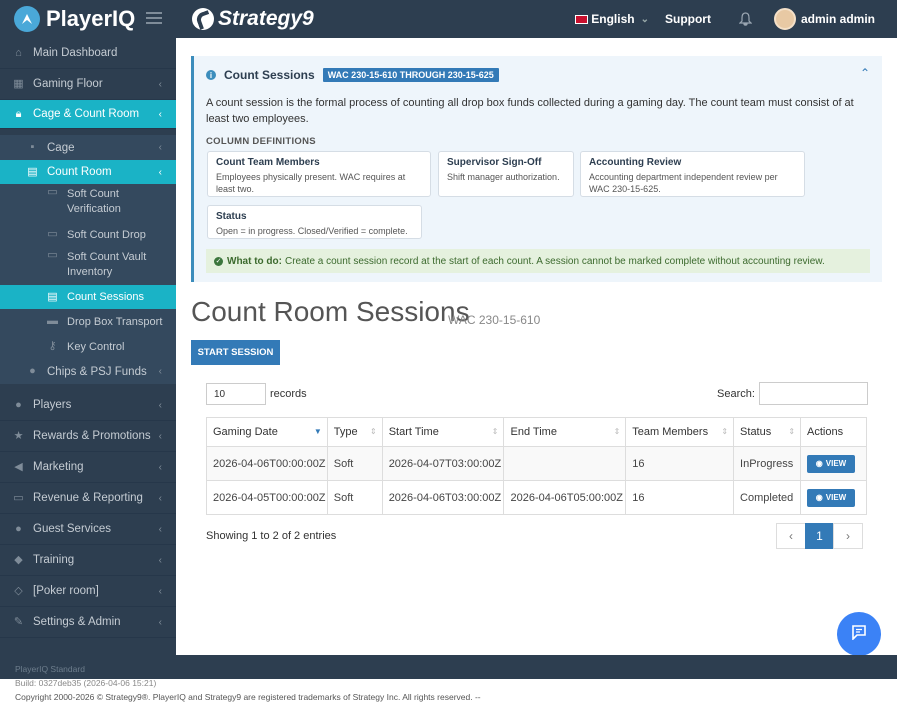 The image size is (897, 710). I want to click on chat-icon, so click(859, 634).